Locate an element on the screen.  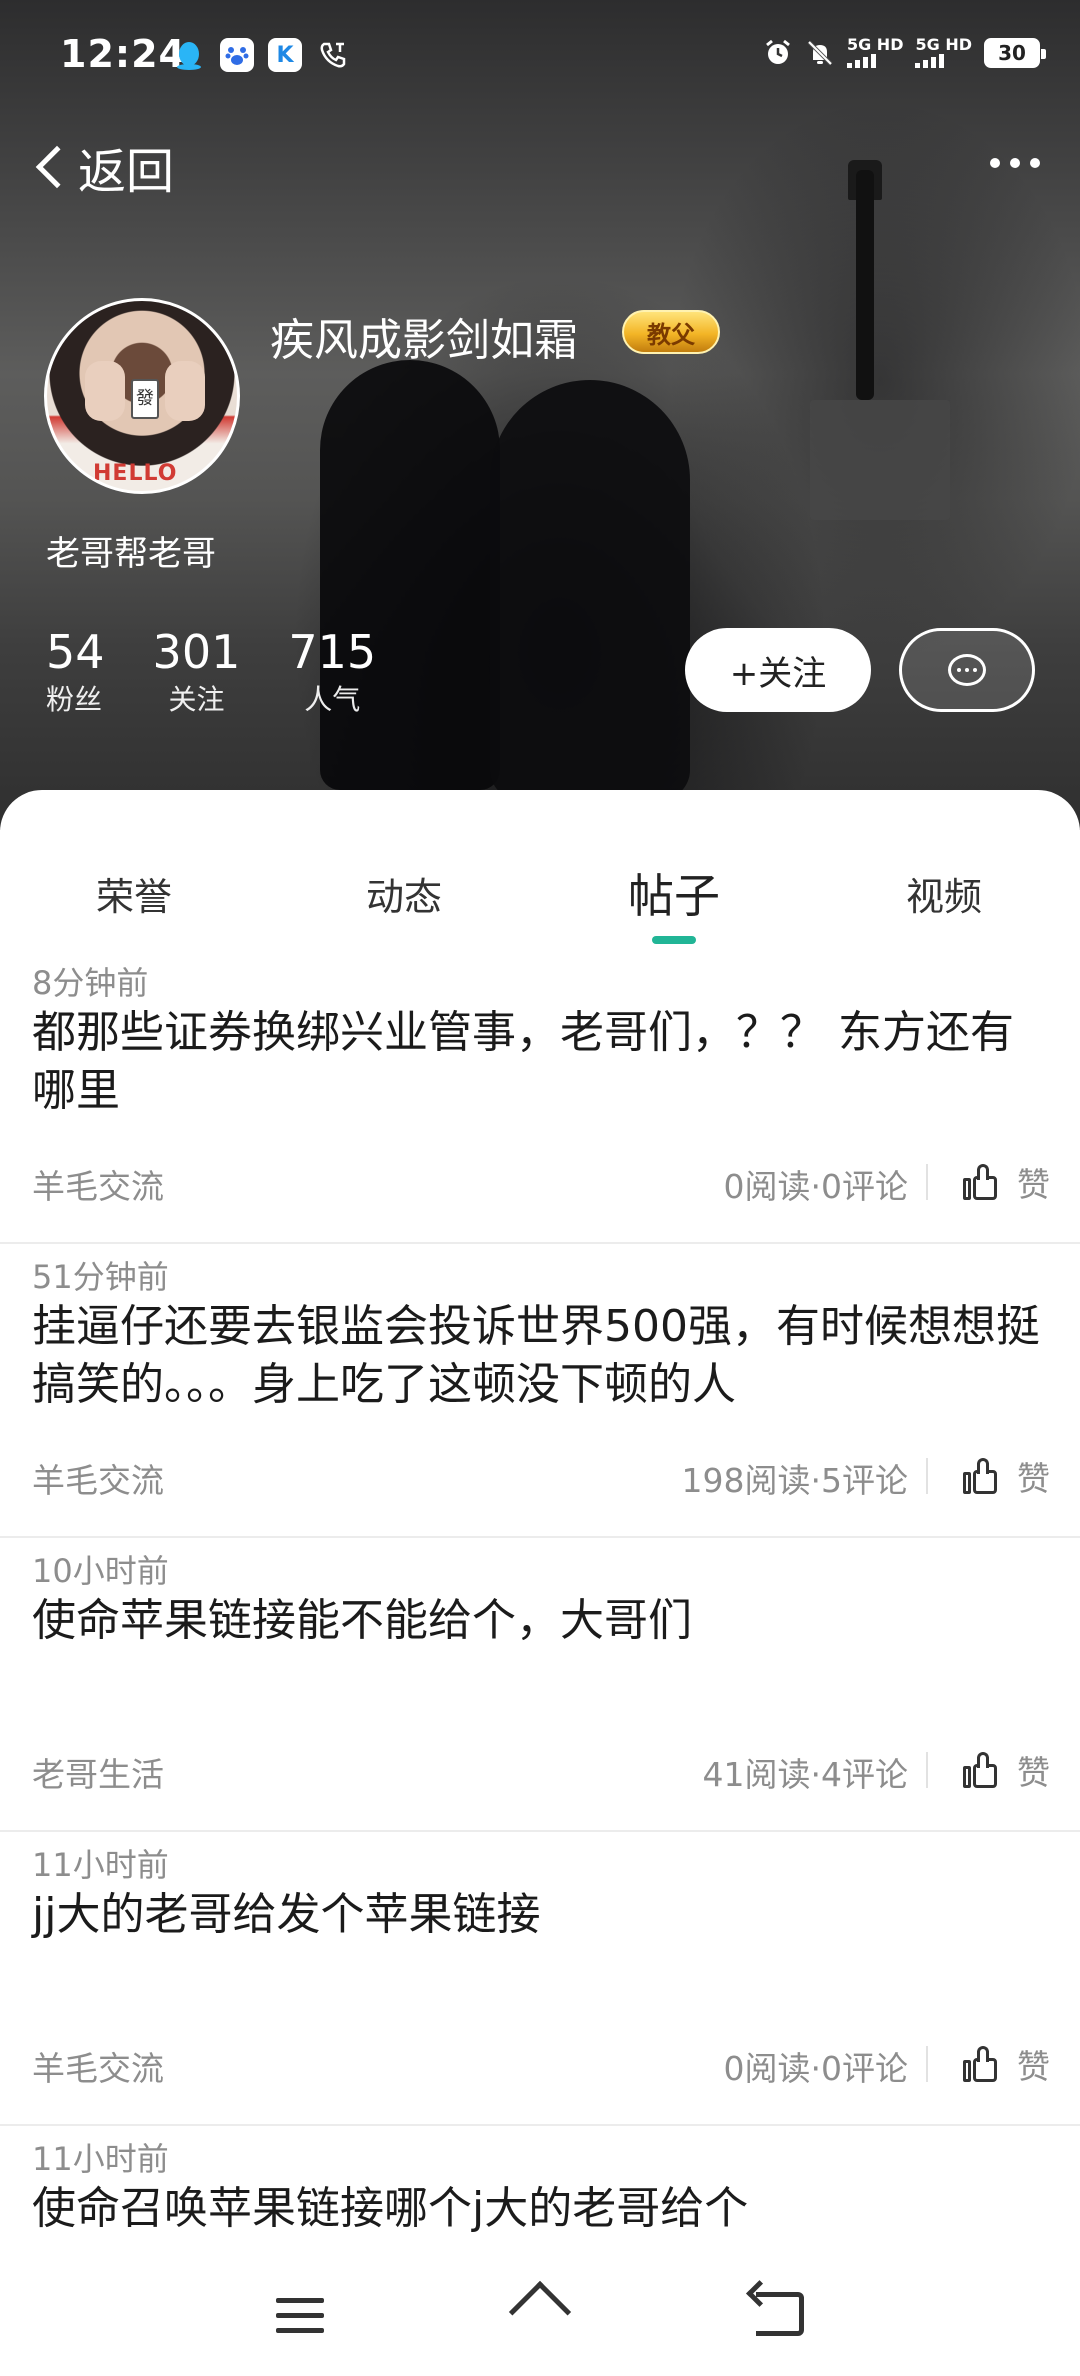
home-icon is located at coordinates (540, 2312).